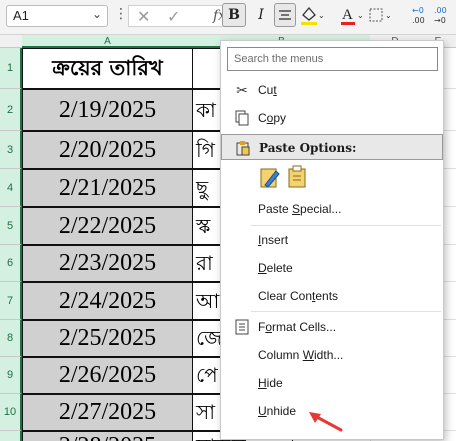  Describe the element at coordinates (332, 268) in the screenshot. I see `menu-item-delete: Delete` at that location.